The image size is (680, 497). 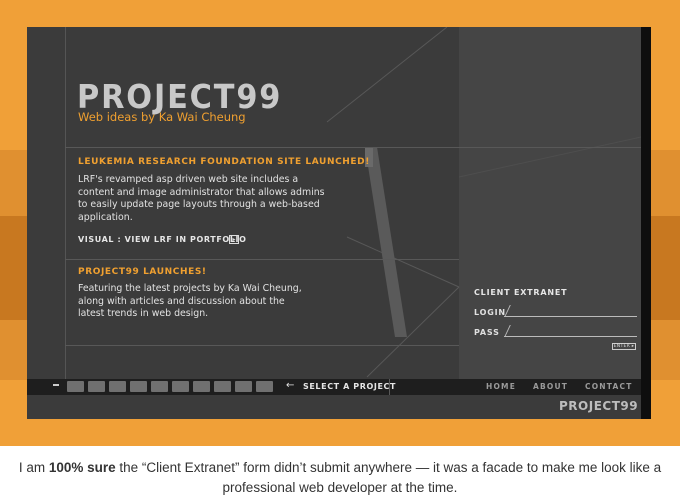 What do you see at coordinates (501, 386) in the screenshot?
I see `nav-home: HOME` at bounding box center [501, 386].